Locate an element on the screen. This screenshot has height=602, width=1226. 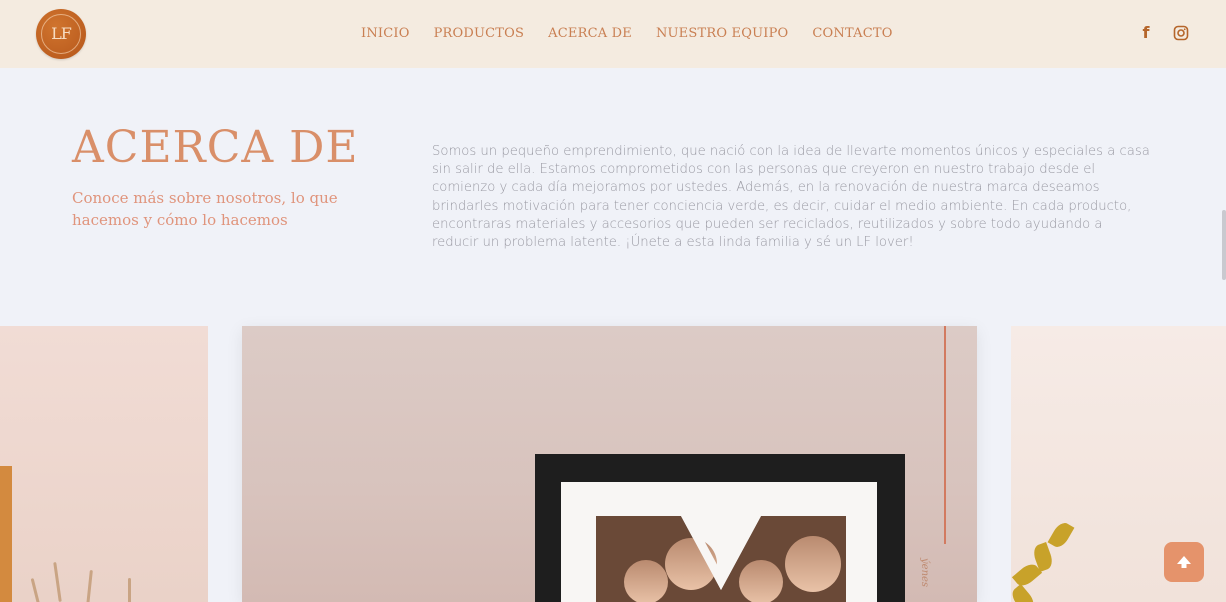
nav-link-contacto: CONTACTO is located at coordinates (852, 34).